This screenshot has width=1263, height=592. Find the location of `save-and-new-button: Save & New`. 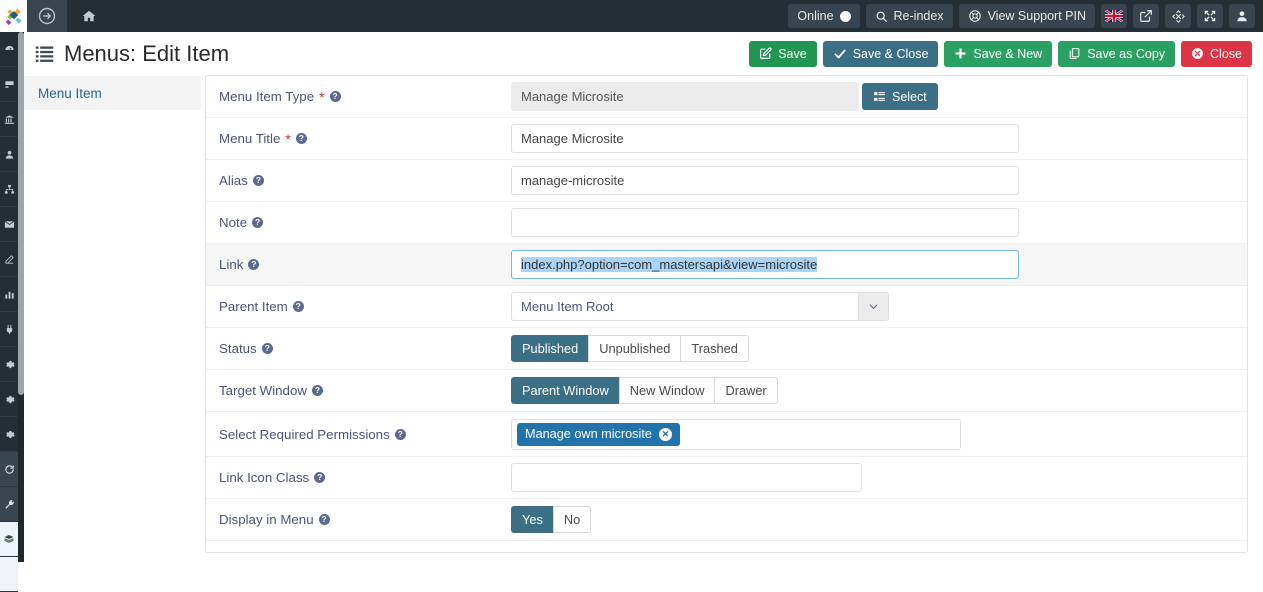

save-and-new-button: Save & New is located at coordinates (998, 53).